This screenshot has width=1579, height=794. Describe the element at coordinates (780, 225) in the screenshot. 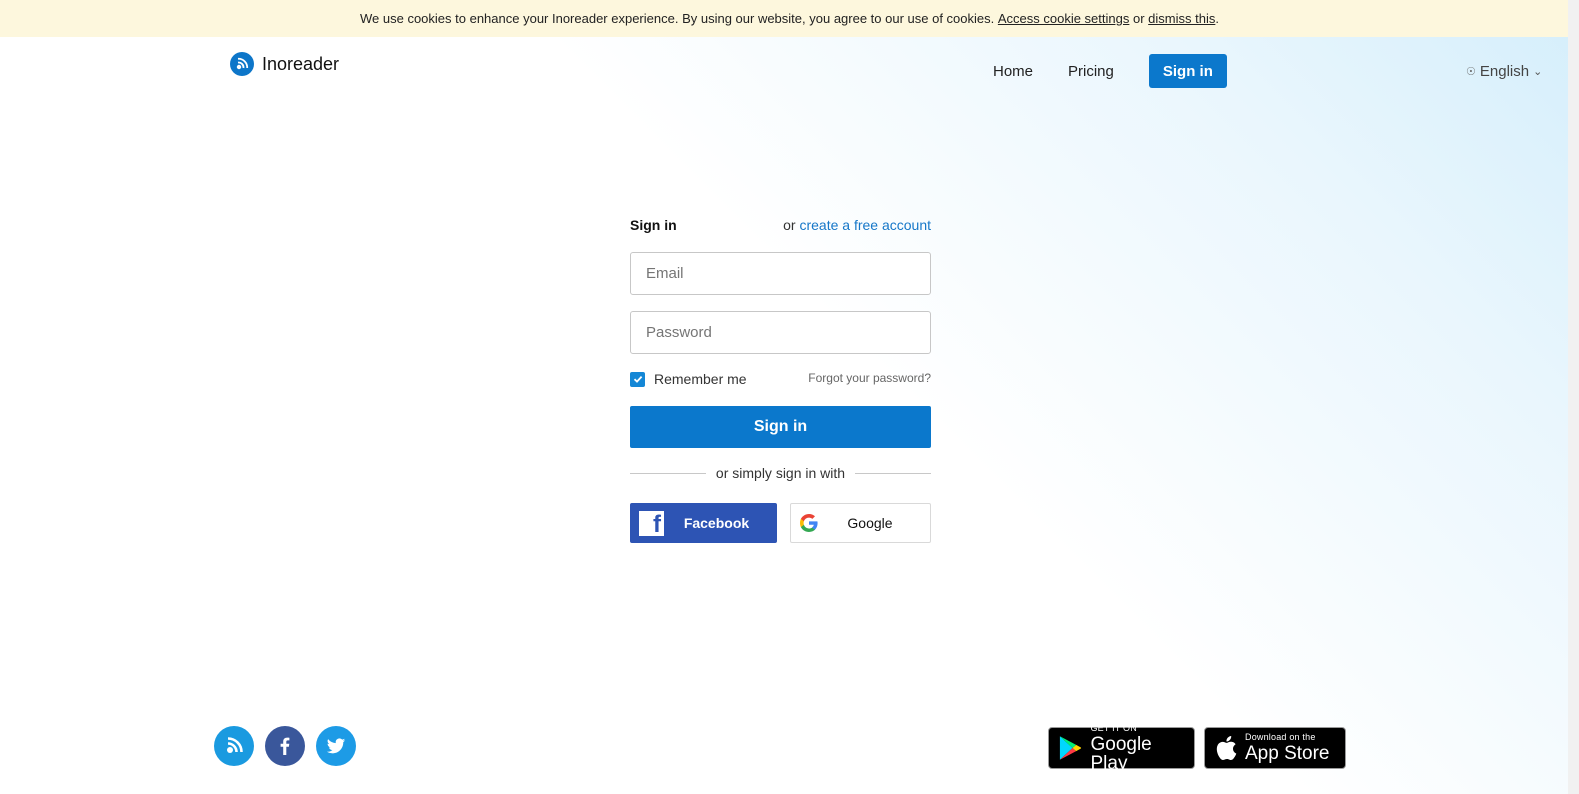

I see `form-header: Sign in or create a free account` at that location.